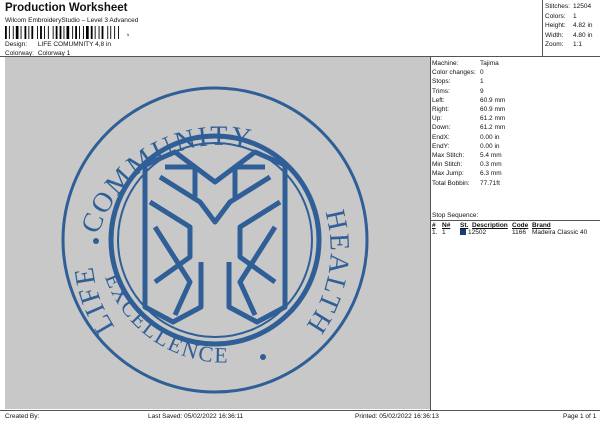 This screenshot has width=600, height=424. I want to click on machine-prop-row: EndY: 0.00 in, so click(468, 146).